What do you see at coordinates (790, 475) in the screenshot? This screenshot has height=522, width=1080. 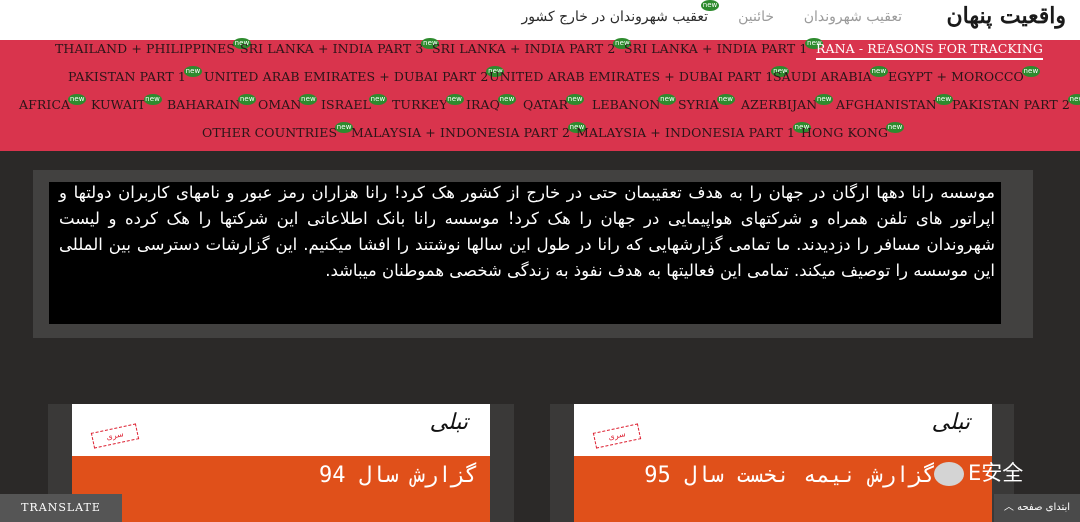 I see `card-title: گزارش نیمه نخست سال 95` at bounding box center [790, 475].